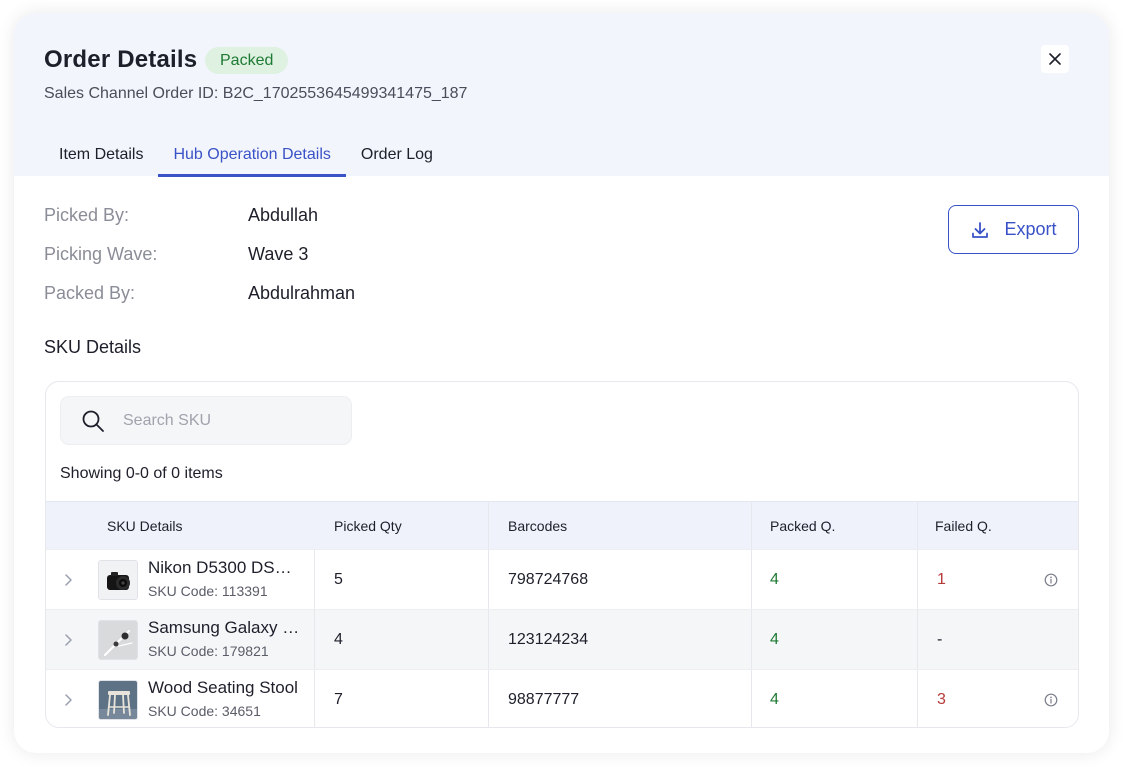 The height and width of the screenshot is (768, 1123). What do you see at coordinates (101, 254) in the screenshot?
I see `picking-wave-label: Picking Wave:` at bounding box center [101, 254].